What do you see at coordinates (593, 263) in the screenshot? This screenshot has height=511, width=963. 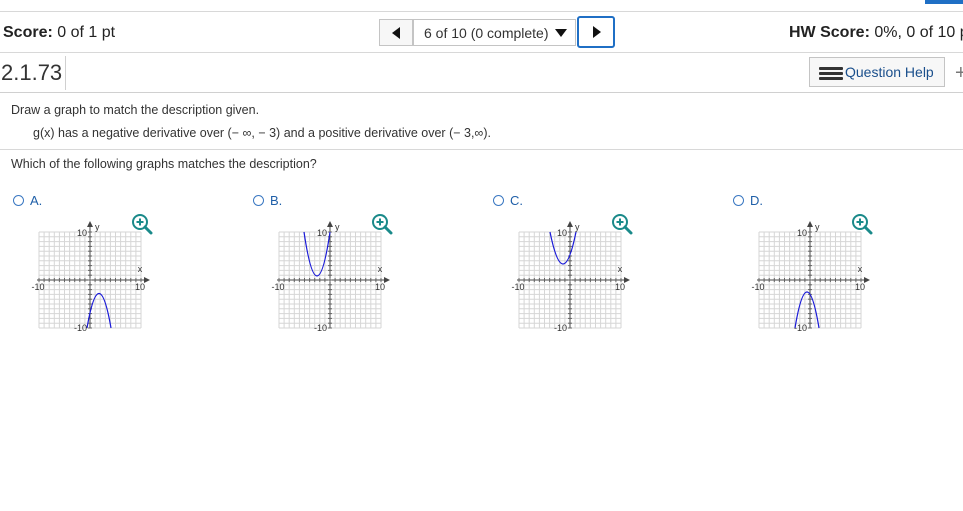 I see `choice-c: C. y x 10 -10 -10 10` at bounding box center [593, 263].